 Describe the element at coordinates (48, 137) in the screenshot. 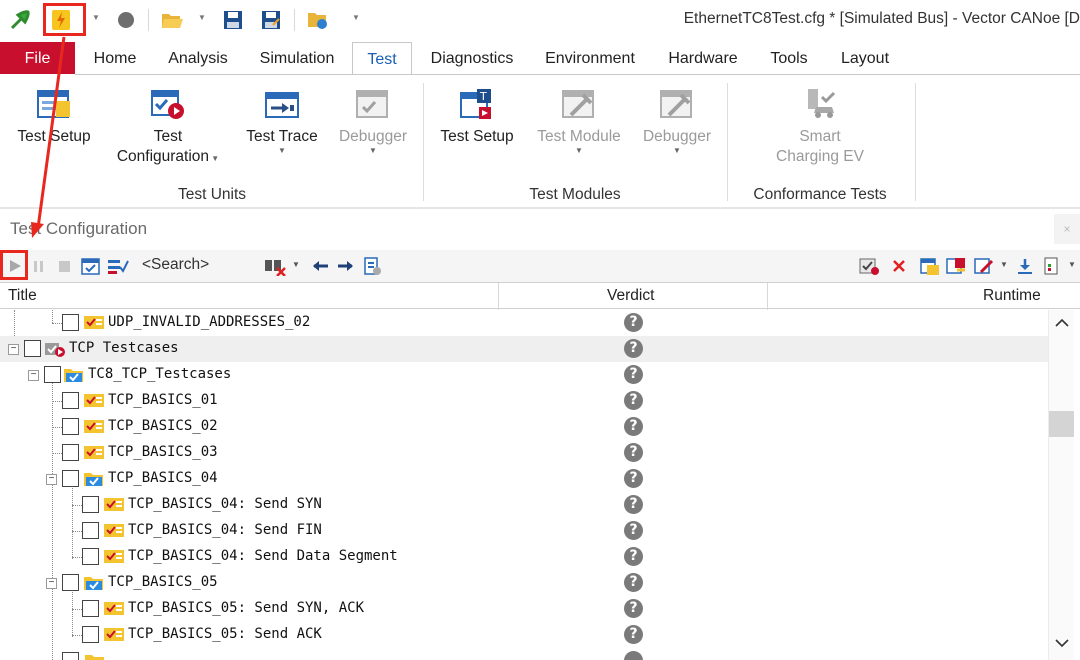

I see `annotation-arrow` at that location.